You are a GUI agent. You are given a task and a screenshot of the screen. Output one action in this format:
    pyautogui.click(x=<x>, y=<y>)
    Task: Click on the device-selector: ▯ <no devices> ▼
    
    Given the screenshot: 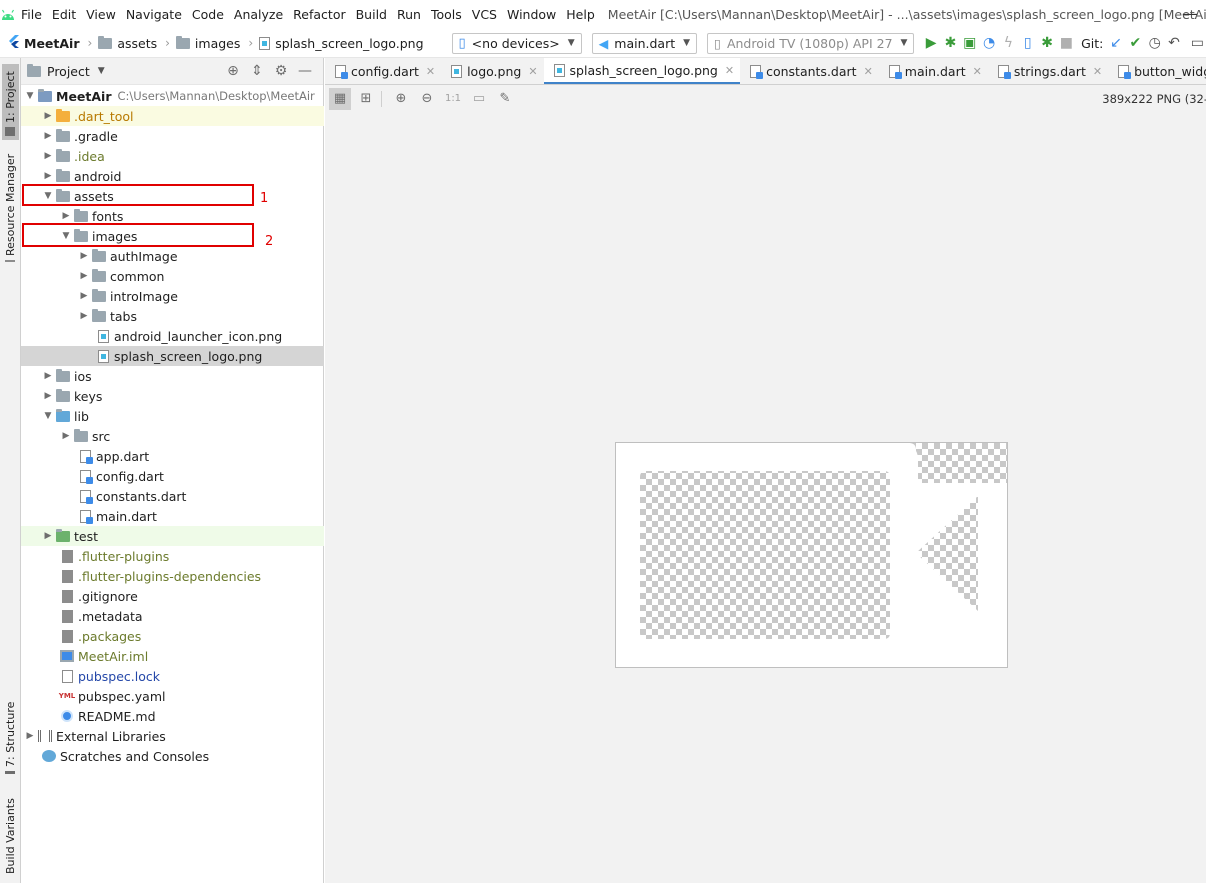 What is the action you would take?
    pyautogui.click(x=516, y=43)
    